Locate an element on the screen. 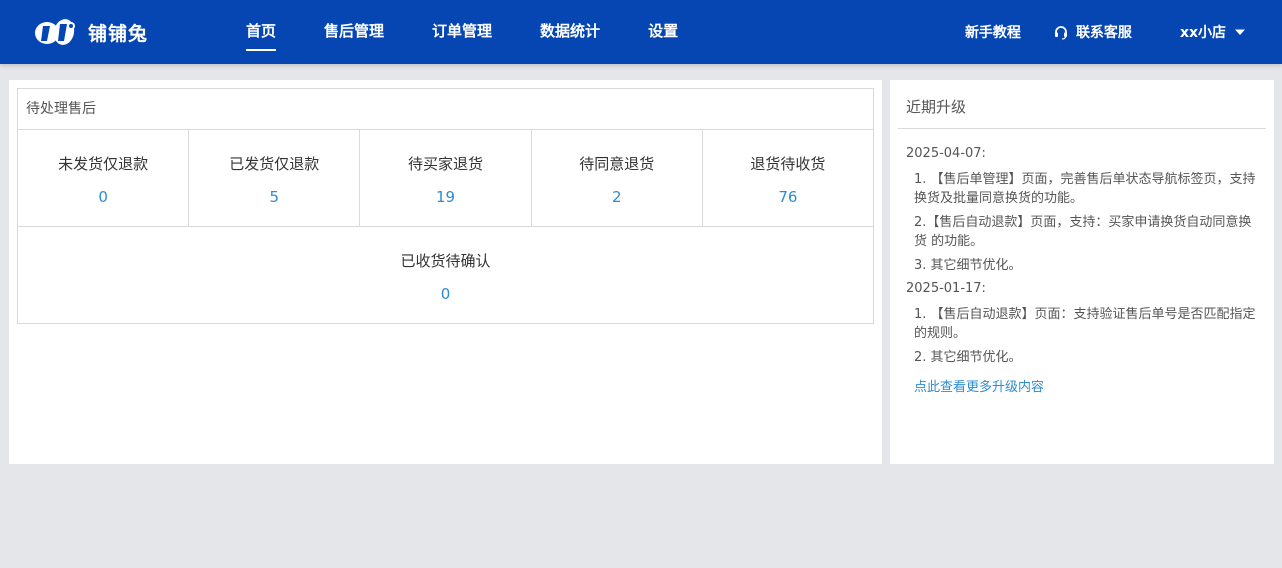  upgrade-item: 1. 【售后自动退款】页面：支持验证售后单号是否匹配指定的规则。 is located at coordinates (1085, 324).